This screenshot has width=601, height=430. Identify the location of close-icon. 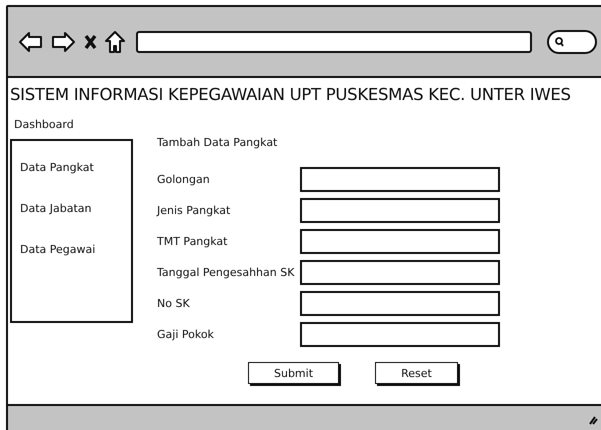
(90, 42).